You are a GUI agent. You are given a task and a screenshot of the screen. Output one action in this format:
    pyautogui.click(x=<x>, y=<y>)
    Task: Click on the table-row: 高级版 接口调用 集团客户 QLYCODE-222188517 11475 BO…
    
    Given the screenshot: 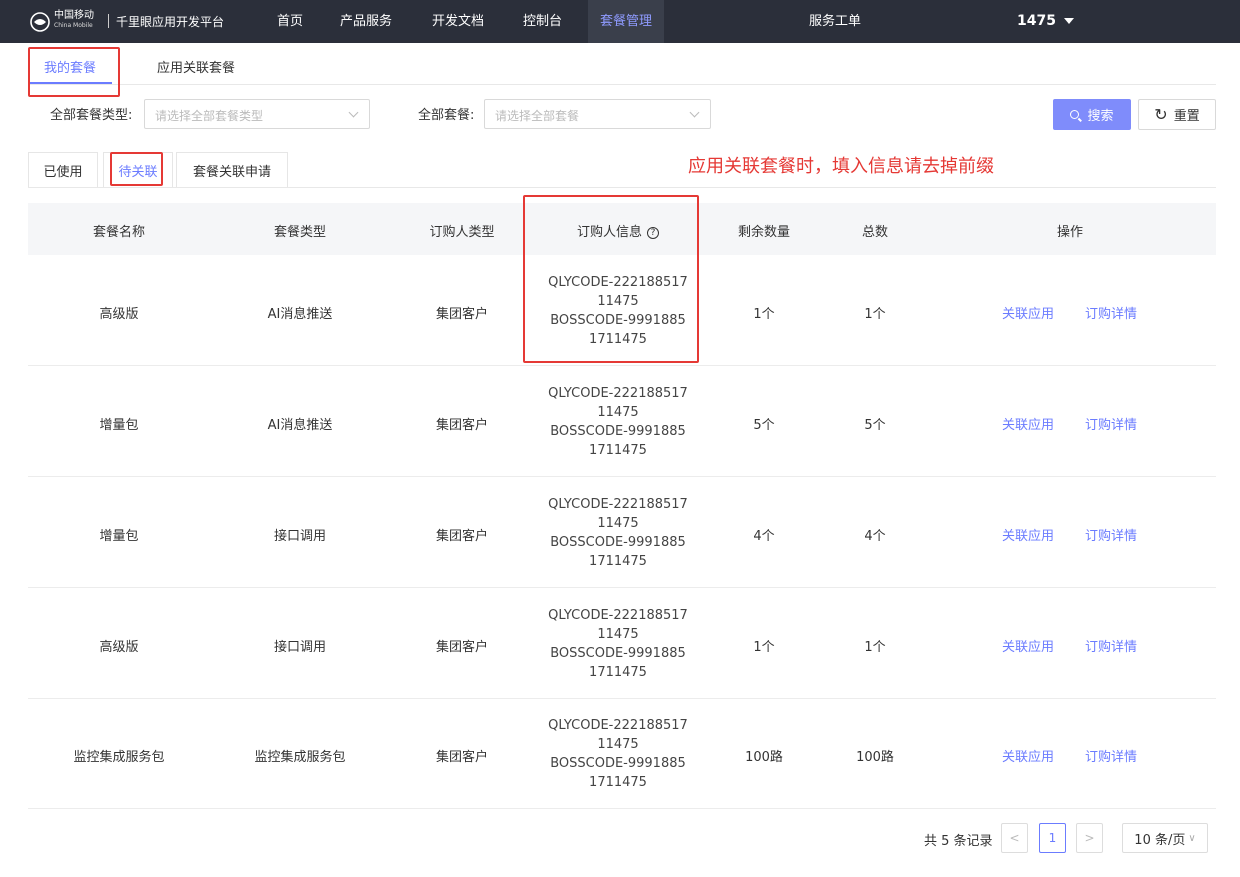 What is the action you would take?
    pyautogui.click(x=622, y=643)
    